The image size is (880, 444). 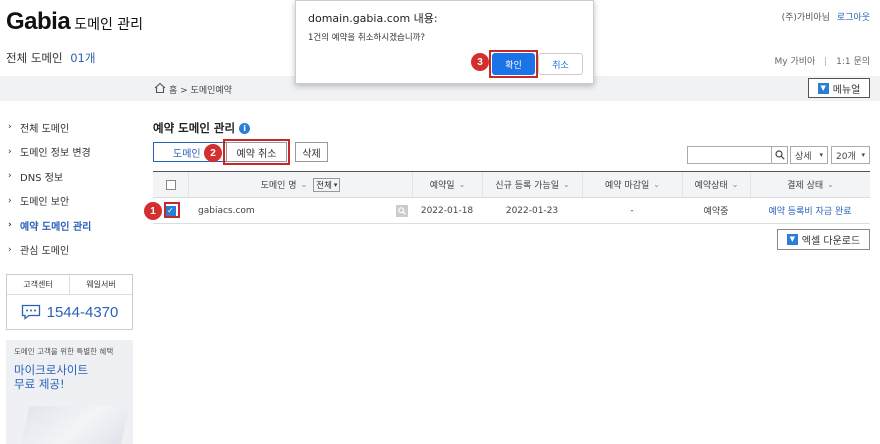 What do you see at coordinates (327, 184) in the screenshot?
I see `domain-filter-select: 전체 ▾` at bounding box center [327, 184].